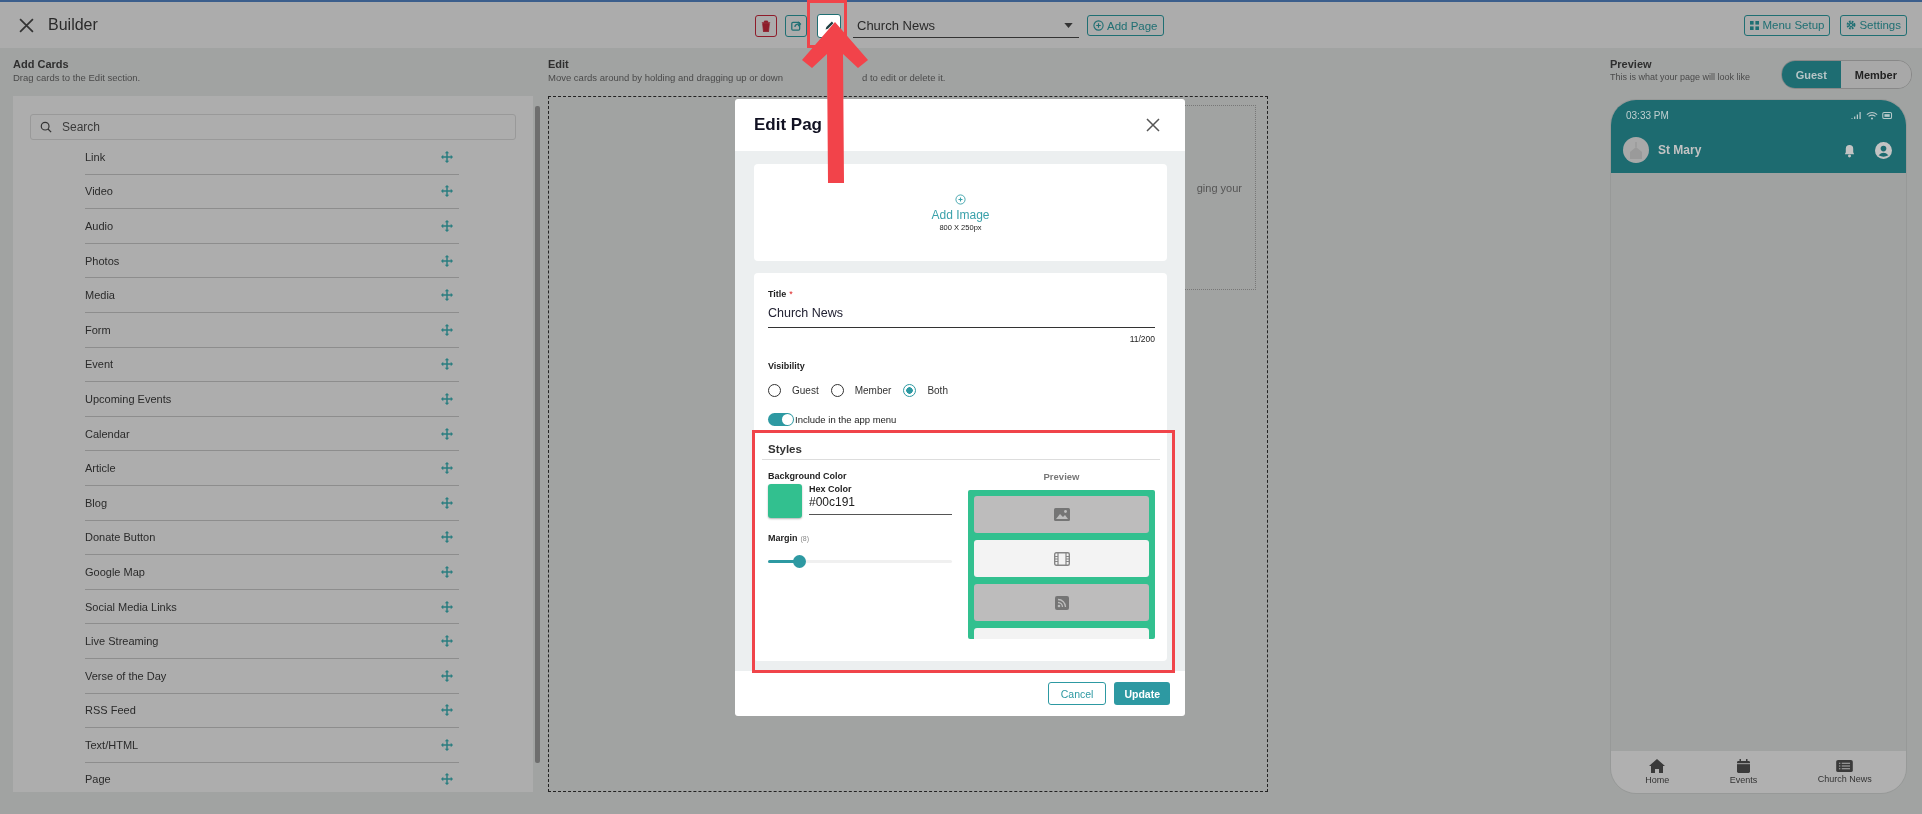 The image size is (1922, 814). I want to click on church-name: St Mary, so click(1680, 150).